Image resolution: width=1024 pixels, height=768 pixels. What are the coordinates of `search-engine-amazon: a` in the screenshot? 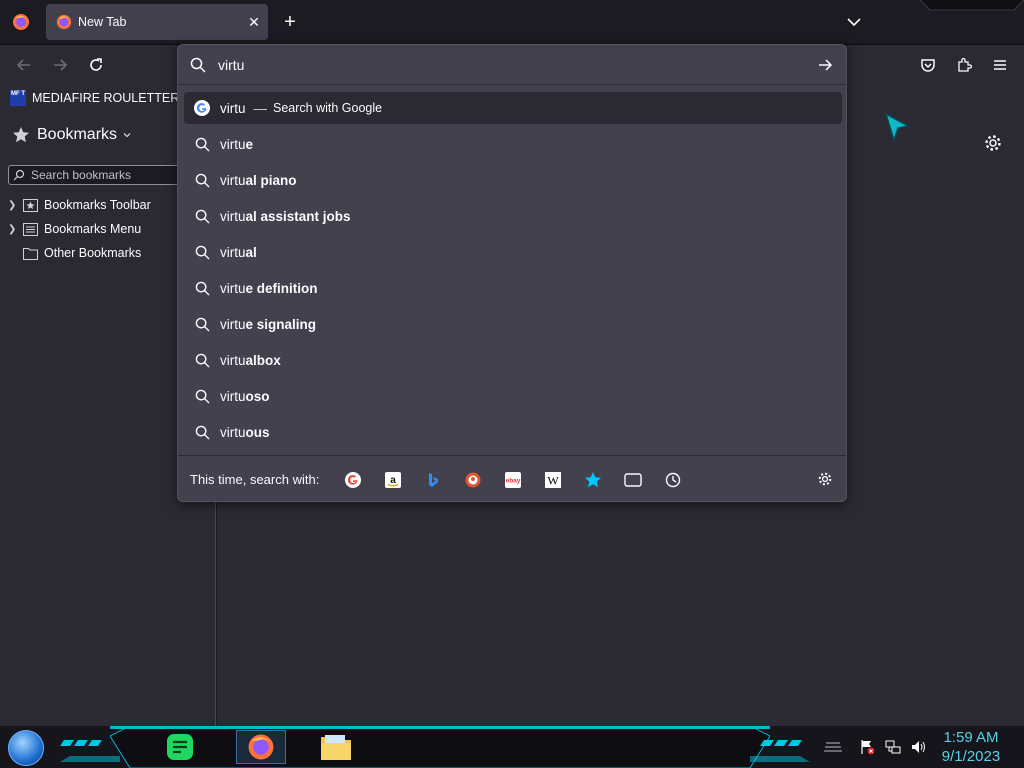 It's located at (393, 480).